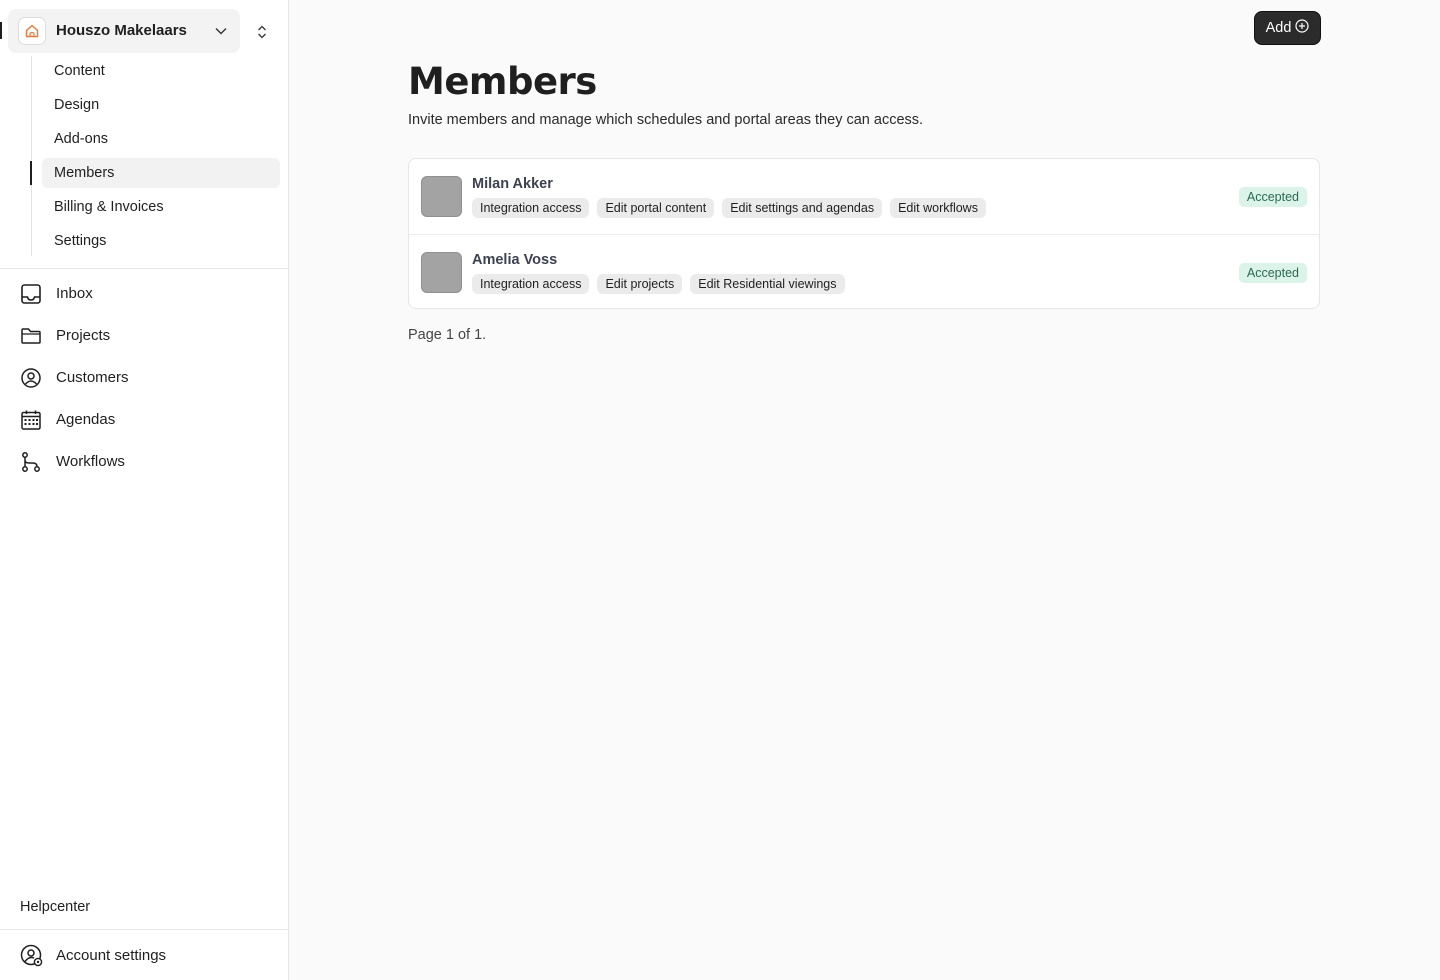  I want to click on org-name: Houszo Makelaars, so click(121, 30).